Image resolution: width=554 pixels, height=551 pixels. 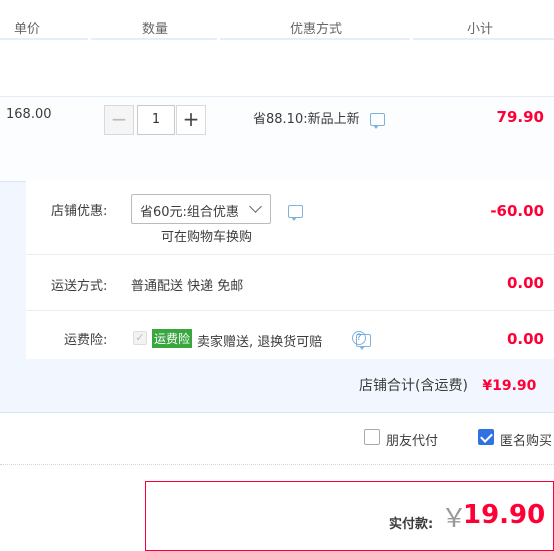 I want to click on quantity-input: 1, so click(x=156, y=120).